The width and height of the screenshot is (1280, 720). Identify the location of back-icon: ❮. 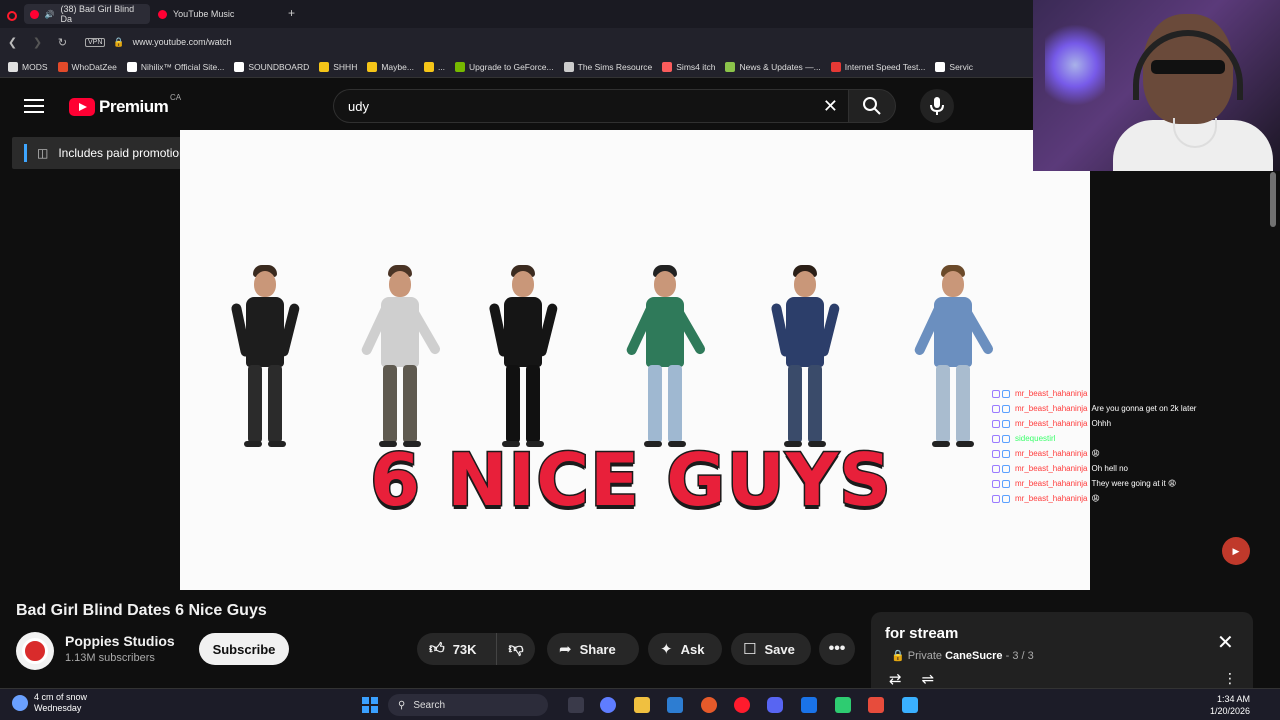
(12, 42).